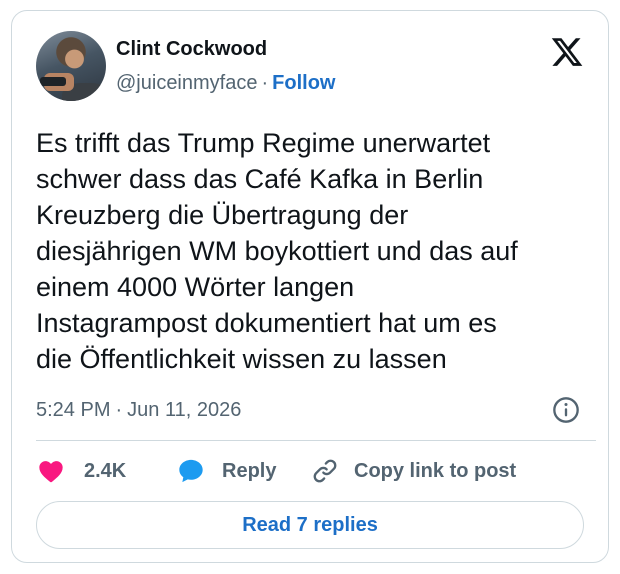  Describe the element at coordinates (81, 471) in the screenshot. I see `like-button: 2.4K` at that location.